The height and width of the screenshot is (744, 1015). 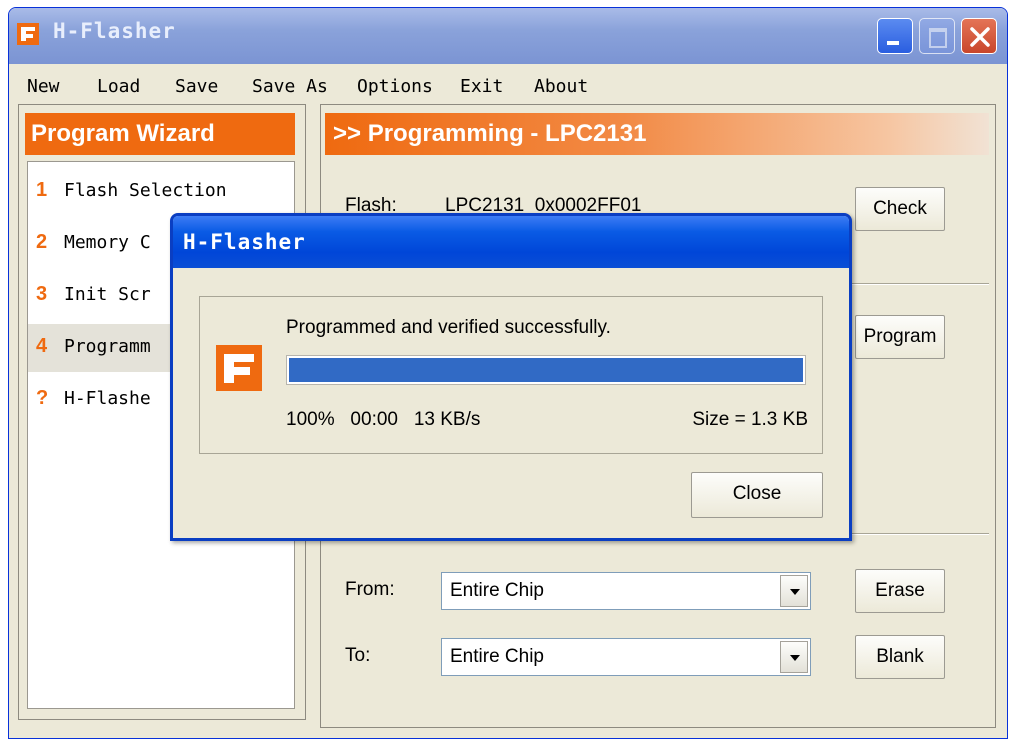 What do you see at coordinates (508, 36) in the screenshot?
I see `title-bar: H-Flasher` at bounding box center [508, 36].